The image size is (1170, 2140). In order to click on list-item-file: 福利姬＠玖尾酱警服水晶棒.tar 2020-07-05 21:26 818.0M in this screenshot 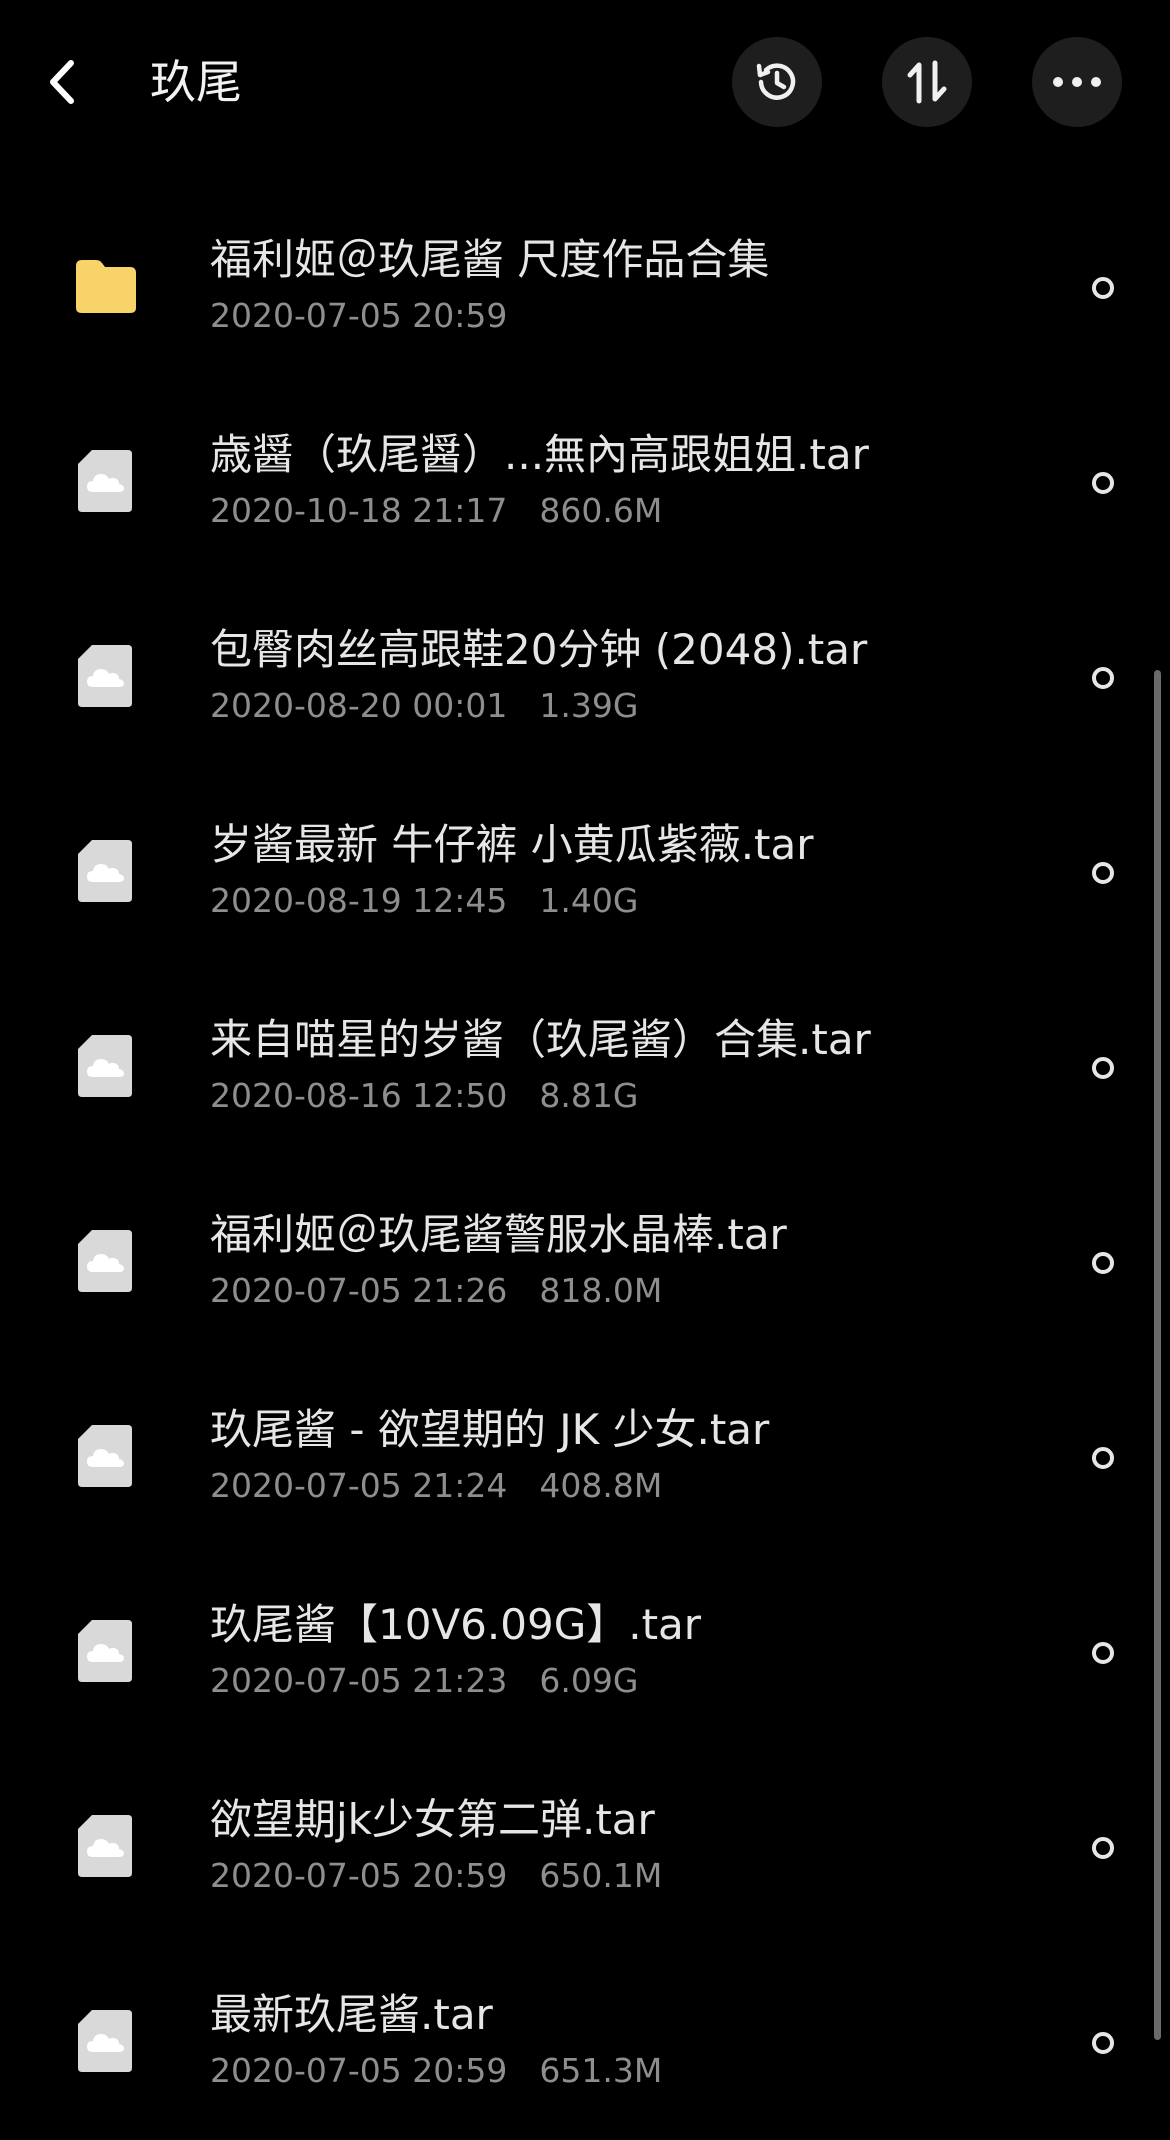, I will do `click(585, 1262)`.